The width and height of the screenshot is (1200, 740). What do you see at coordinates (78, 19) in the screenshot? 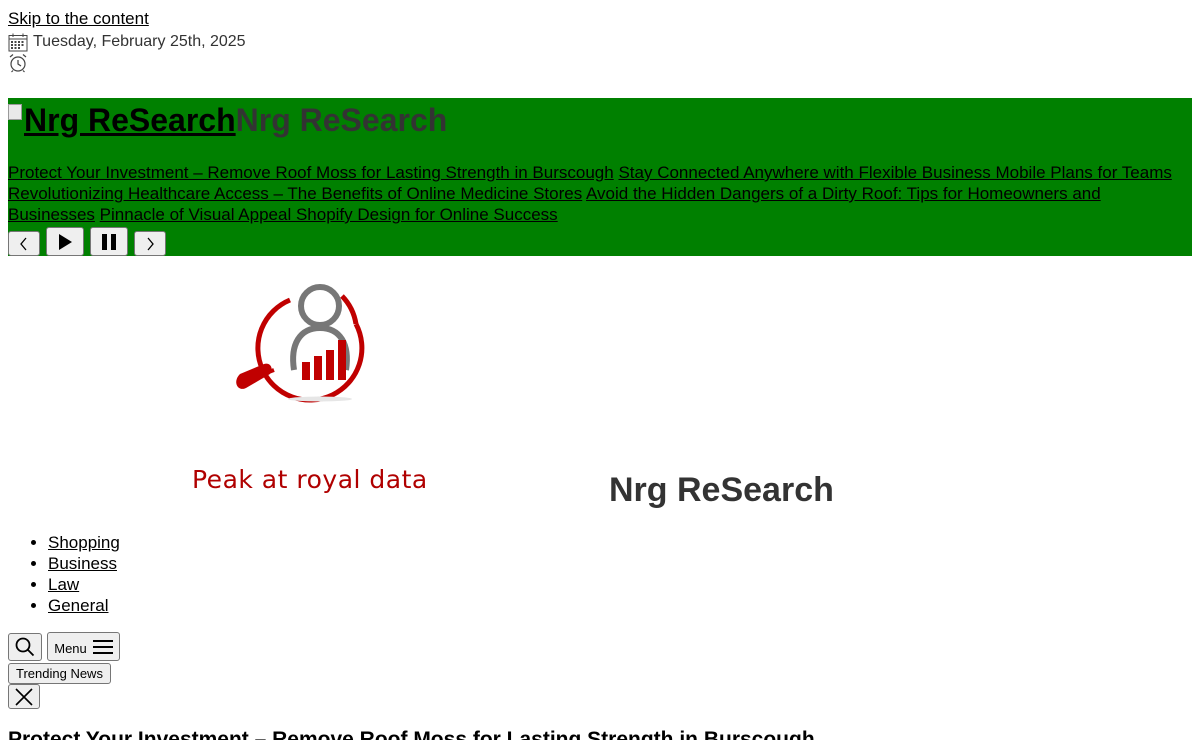
I see `skip-to-content-link: Skip to the content` at bounding box center [78, 19].